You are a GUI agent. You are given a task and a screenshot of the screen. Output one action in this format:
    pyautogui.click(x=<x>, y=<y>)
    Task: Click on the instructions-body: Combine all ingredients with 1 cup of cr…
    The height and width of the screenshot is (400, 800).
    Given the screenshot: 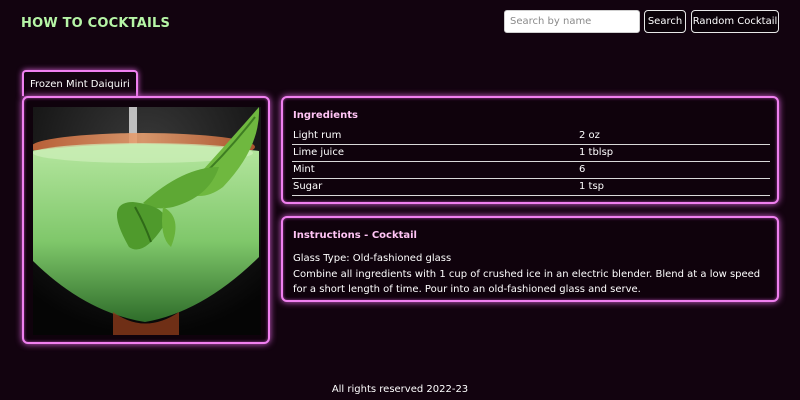 What is the action you would take?
    pyautogui.click(x=527, y=282)
    